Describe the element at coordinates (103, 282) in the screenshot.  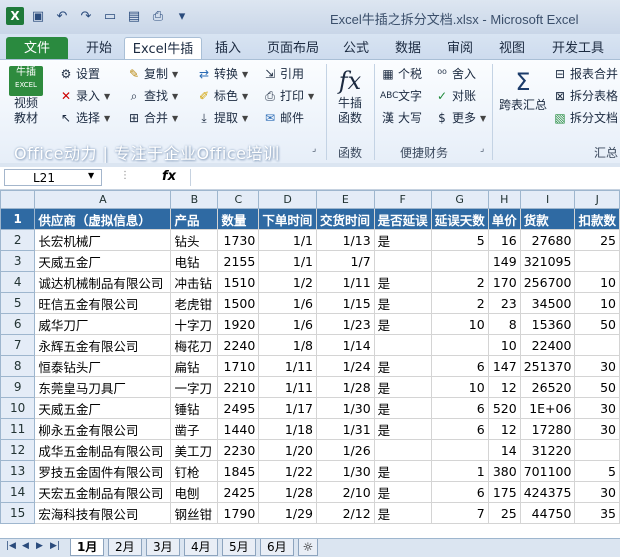
I see `cell: 诚达机械制品有限公司` at that location.